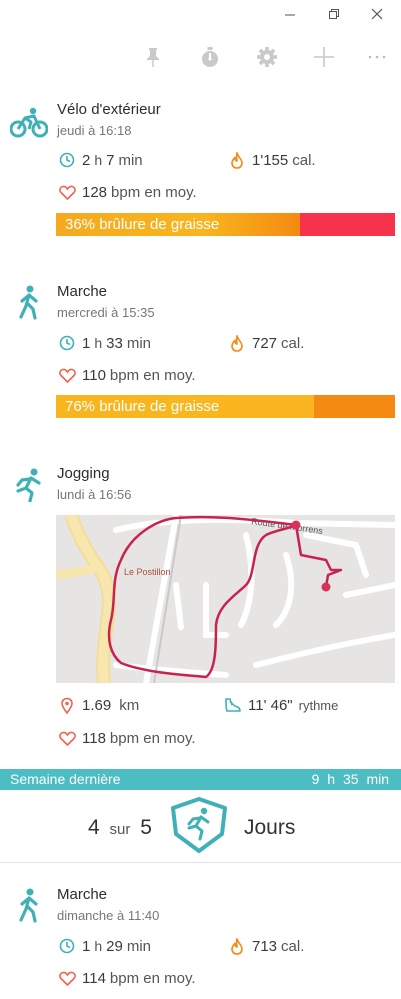 This screenshot has width=401, height=999. I want to click on goal-label: Jours, so click(270, 827).